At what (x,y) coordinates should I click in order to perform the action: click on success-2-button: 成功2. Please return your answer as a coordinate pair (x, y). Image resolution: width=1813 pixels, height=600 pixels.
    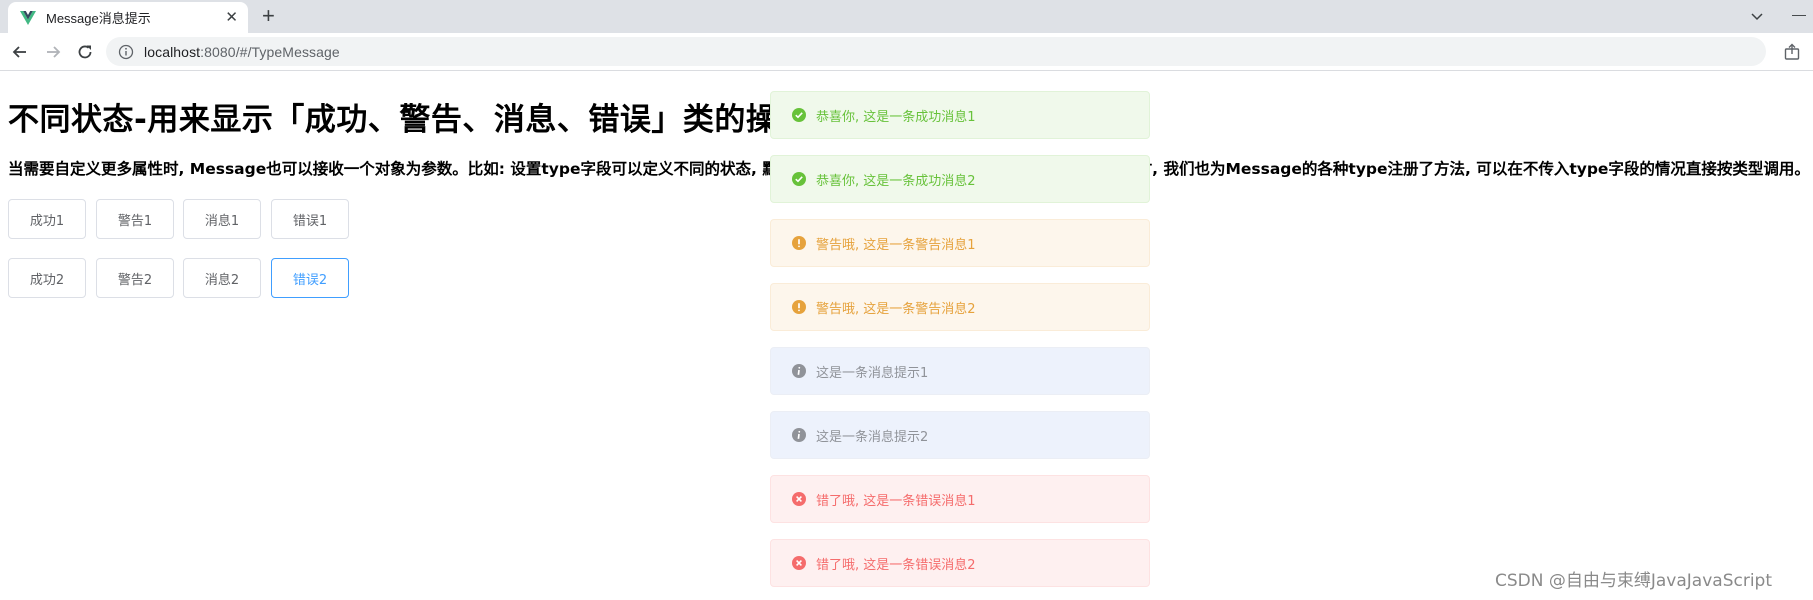
    Looking at the image, I should click on (47, 278).